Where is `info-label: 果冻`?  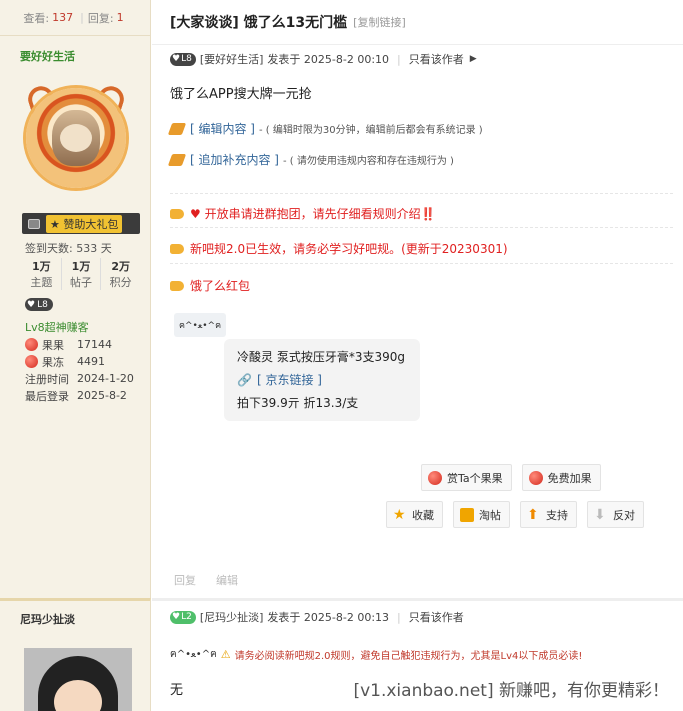
info-label: 果冻 is located at coordinates (53, 362).